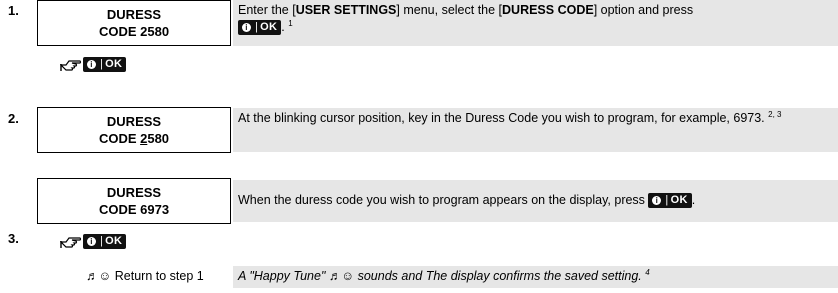  I want to click on footnote-ref: 4, so click(647, 272).